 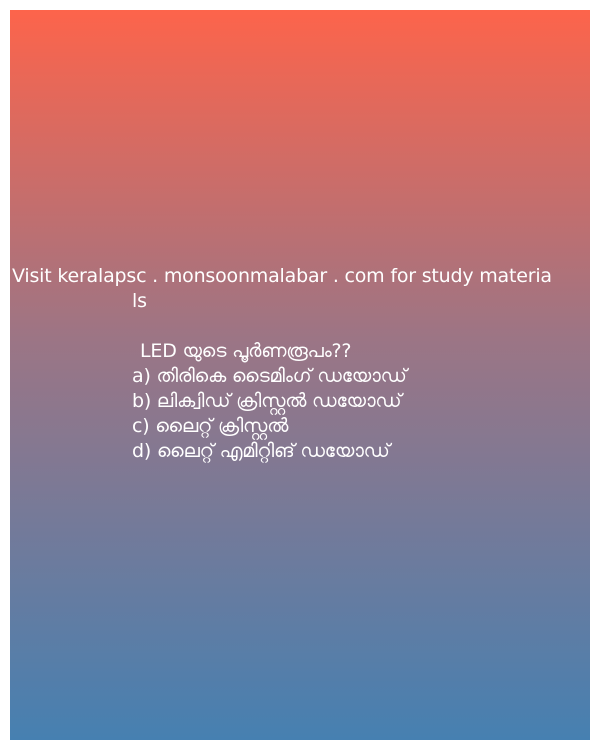 I want to click on site-promo-line-continued: ls, so click(x=139, y=301).